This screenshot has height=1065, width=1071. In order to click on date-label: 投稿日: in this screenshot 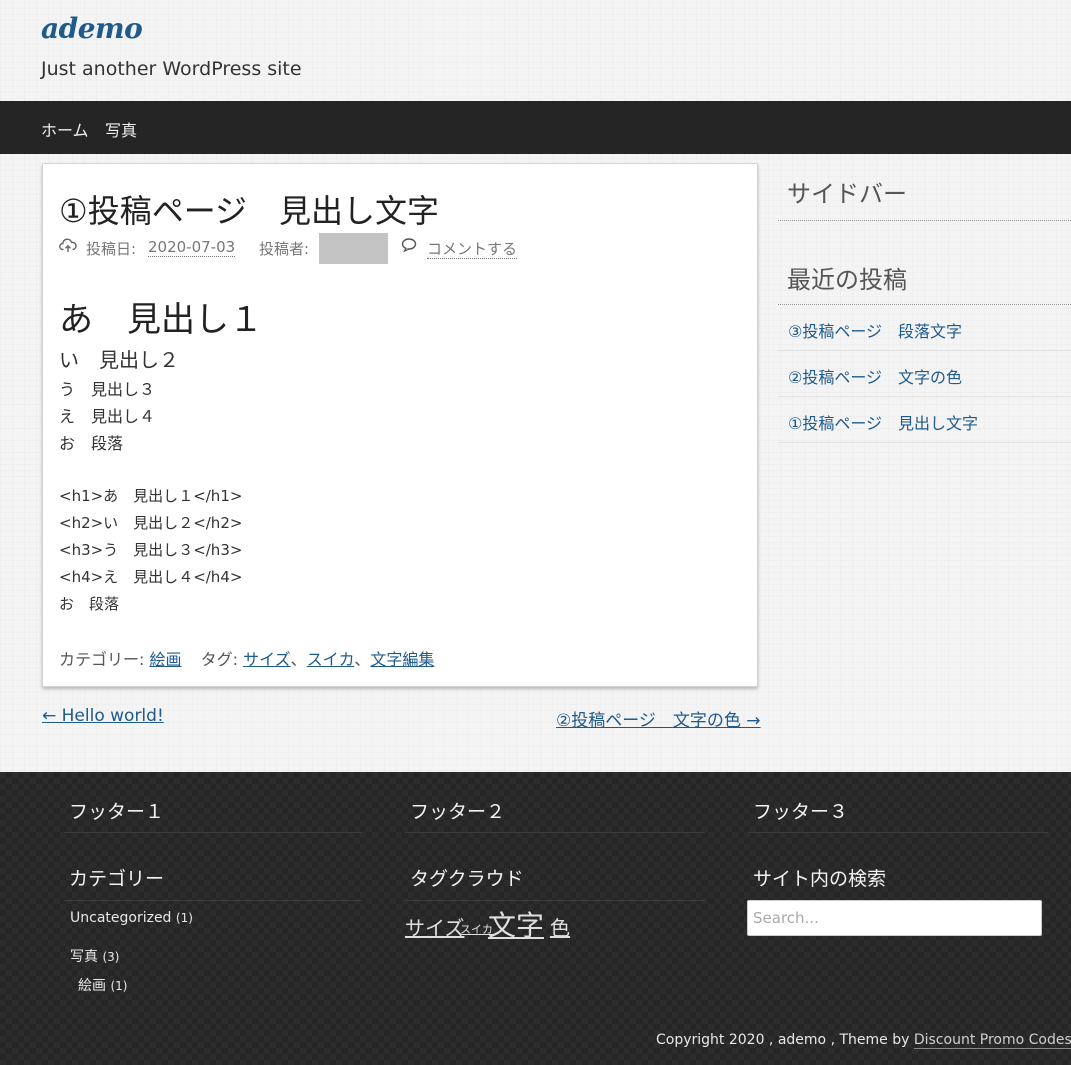, I will do `click(111, 249)`.